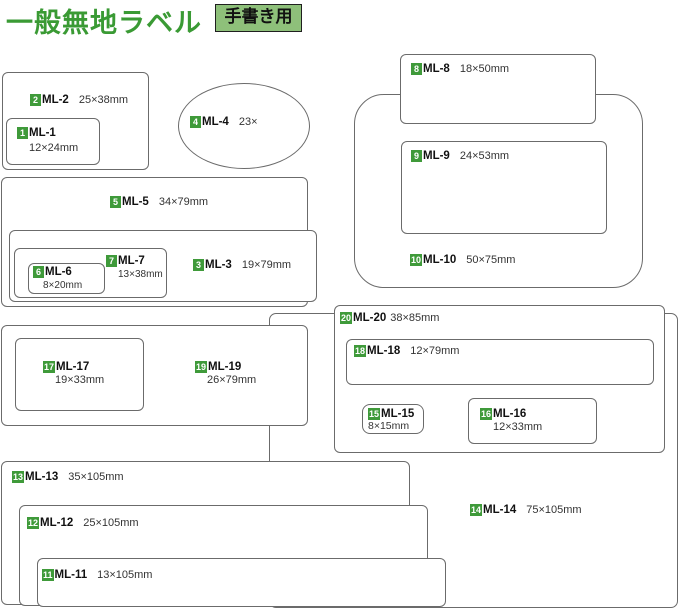 The height and width of the screenshot is (611, 679). I want to click on label-number-ml10: 10, so click(416, 260).